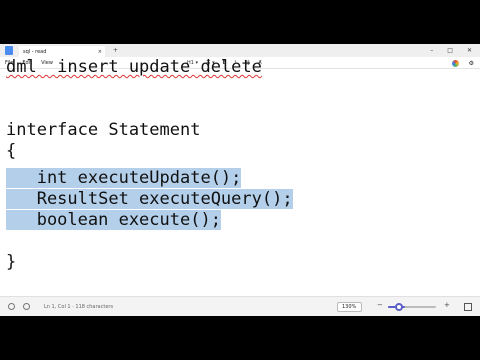 This screenshot has width=480, height=360. What do you see at coordinates (380, 305) in the screenshot?
I see `zoom-out-button: −` at bounding box center [380, 305].